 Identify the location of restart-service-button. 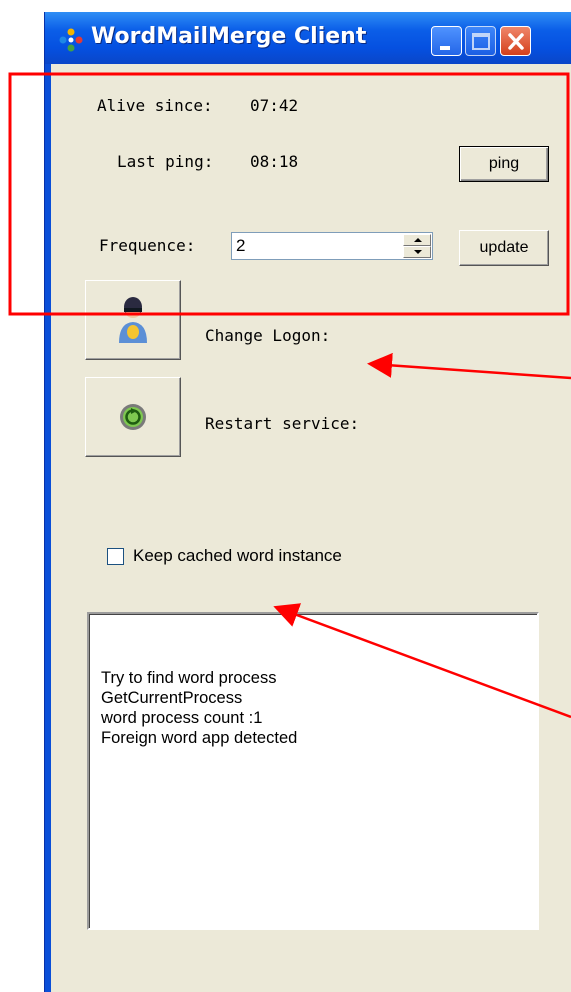
(133, 417).